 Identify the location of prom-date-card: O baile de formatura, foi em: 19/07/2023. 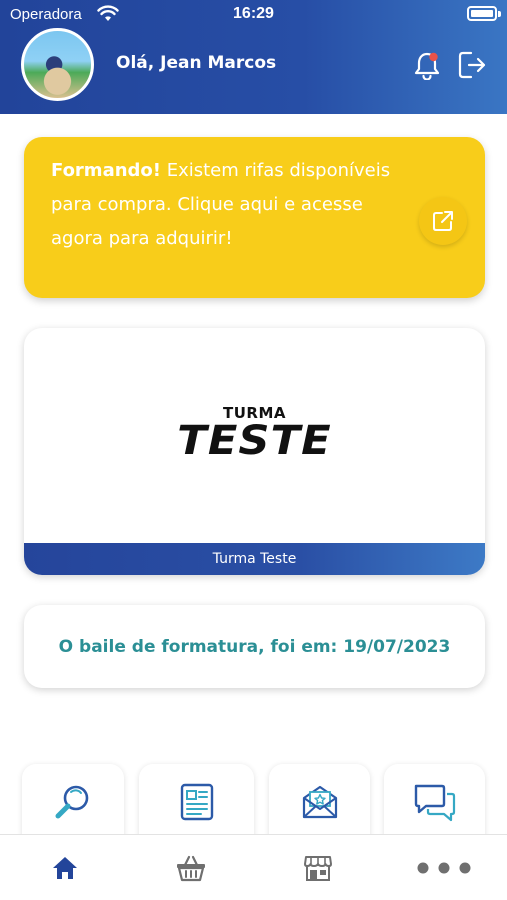
(254, 646).